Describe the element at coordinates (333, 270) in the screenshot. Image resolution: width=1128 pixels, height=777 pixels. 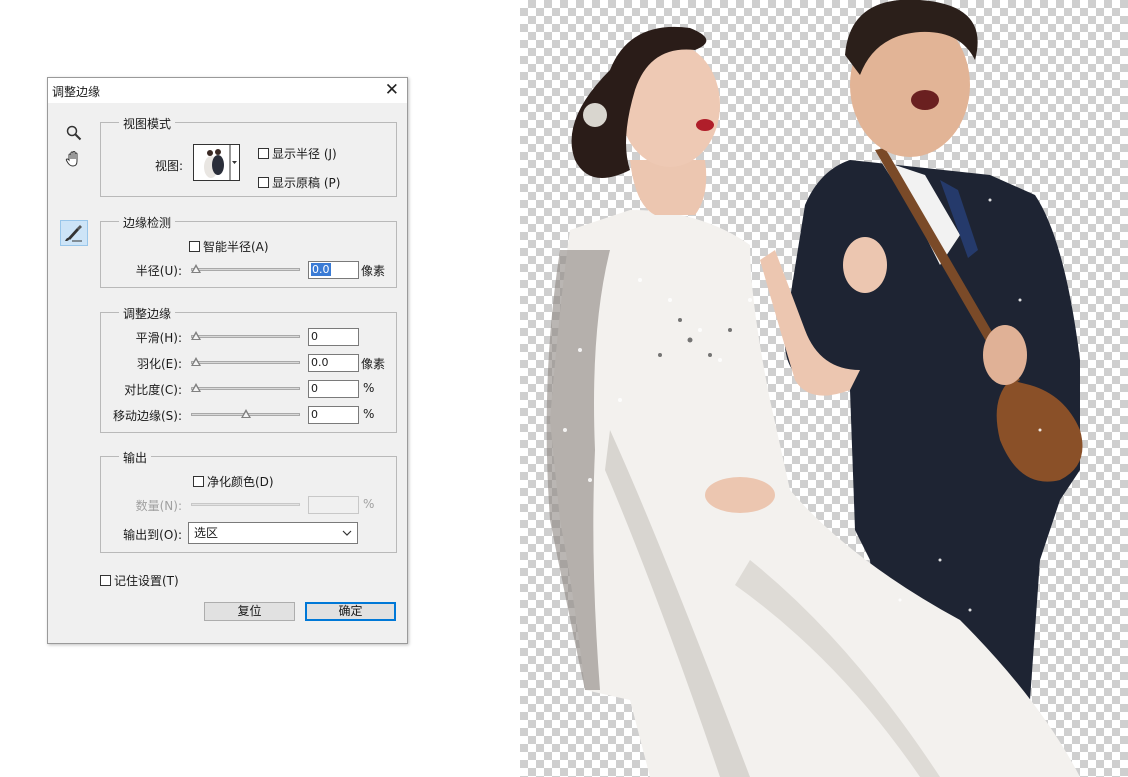
I see `radius-input: 0.0` at that location.